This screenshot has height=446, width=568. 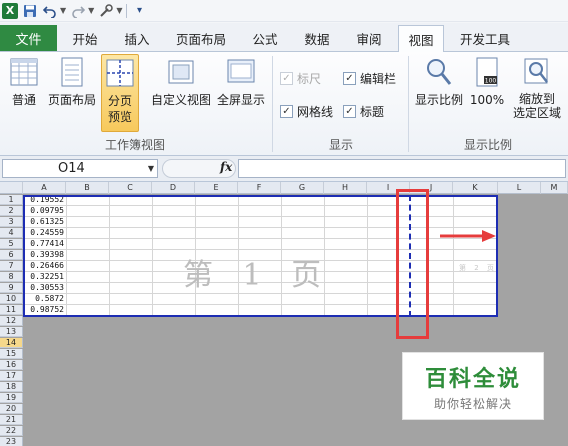 What do you see at coordinates (11, 354) in the screenshot?
I see `row-header: 15` at bounding box center [11, 354].